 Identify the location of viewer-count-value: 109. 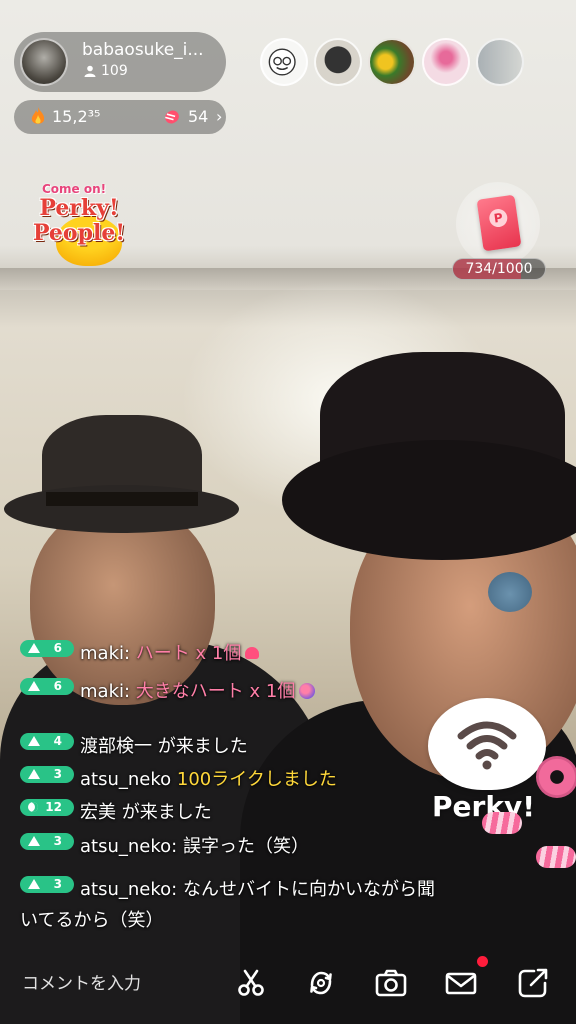
(114, 71).